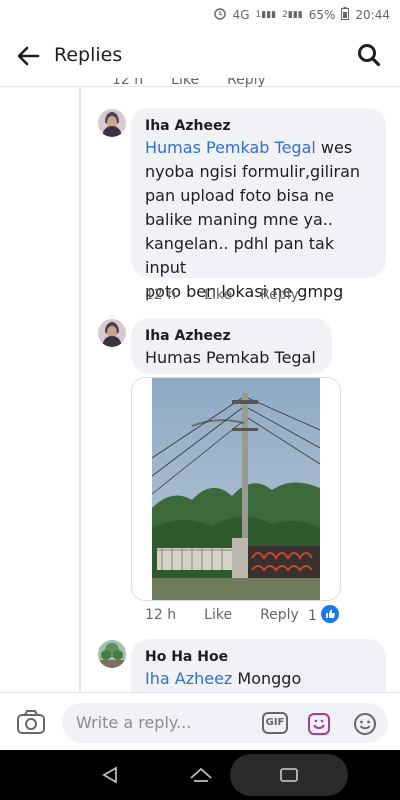 The image size is (400, 800). What do you see at coordinates (345, 14) in the screenshot?
I see `battery-icon` at bounding box center [345, 14].